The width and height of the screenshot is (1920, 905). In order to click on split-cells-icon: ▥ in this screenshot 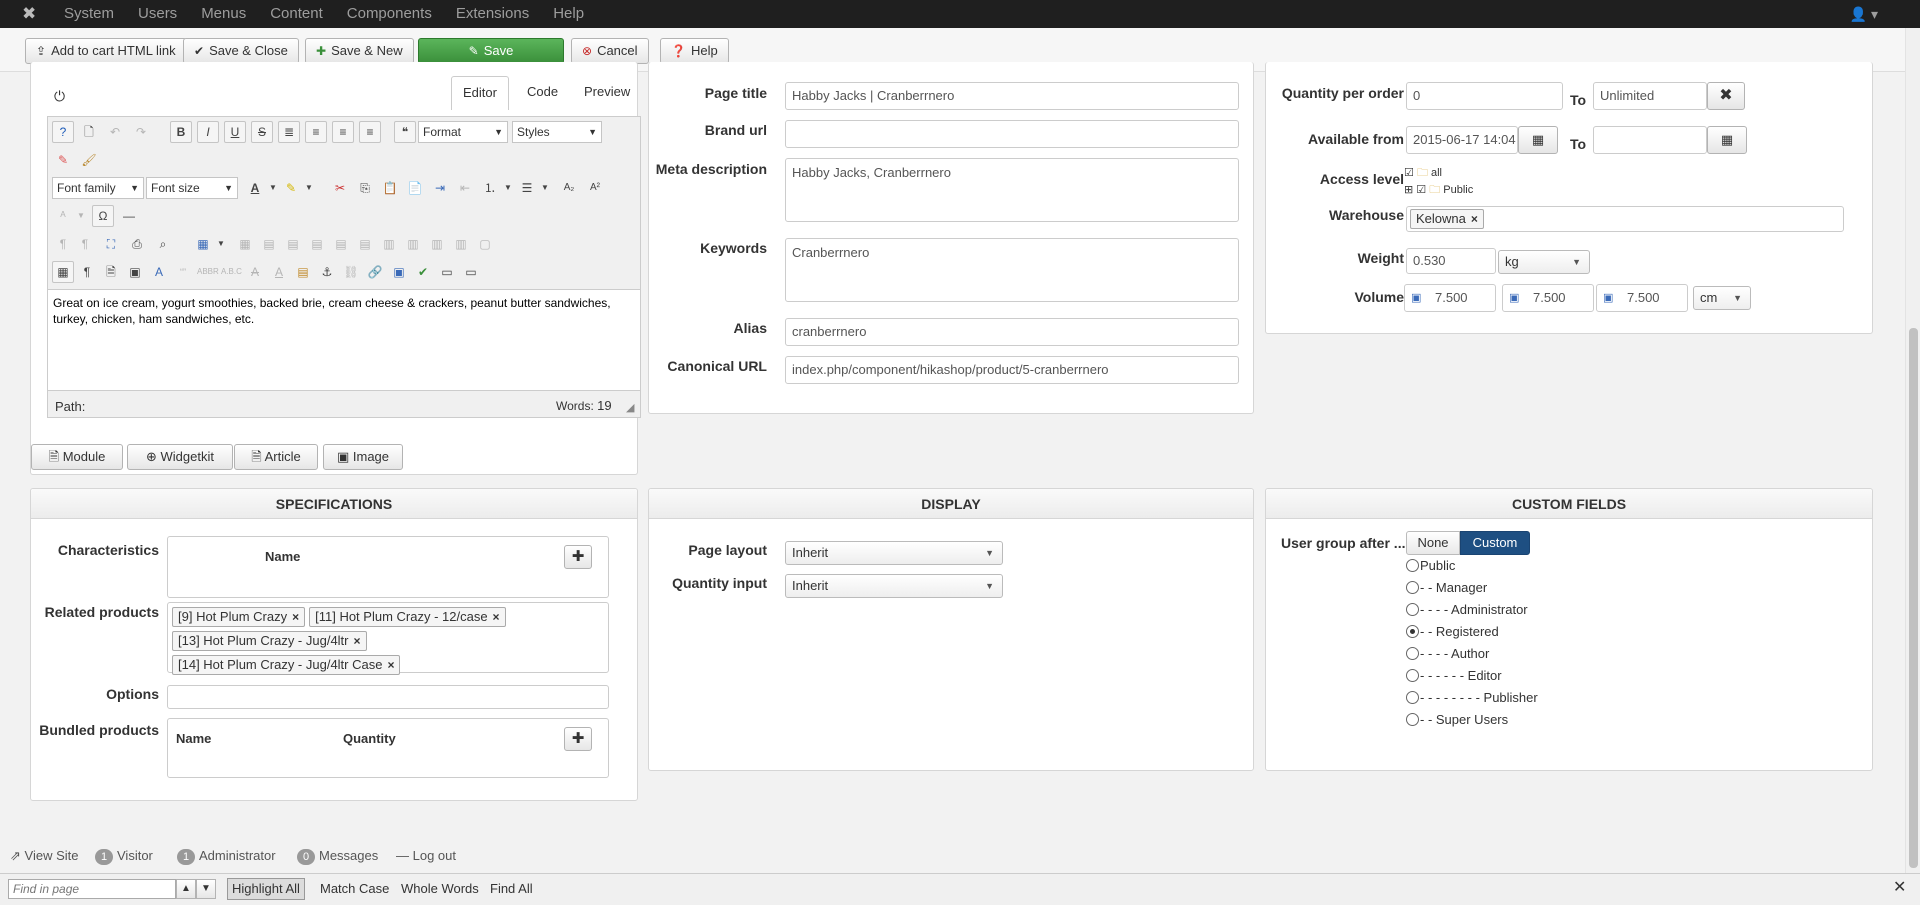, I will do `click(461, 244)`.